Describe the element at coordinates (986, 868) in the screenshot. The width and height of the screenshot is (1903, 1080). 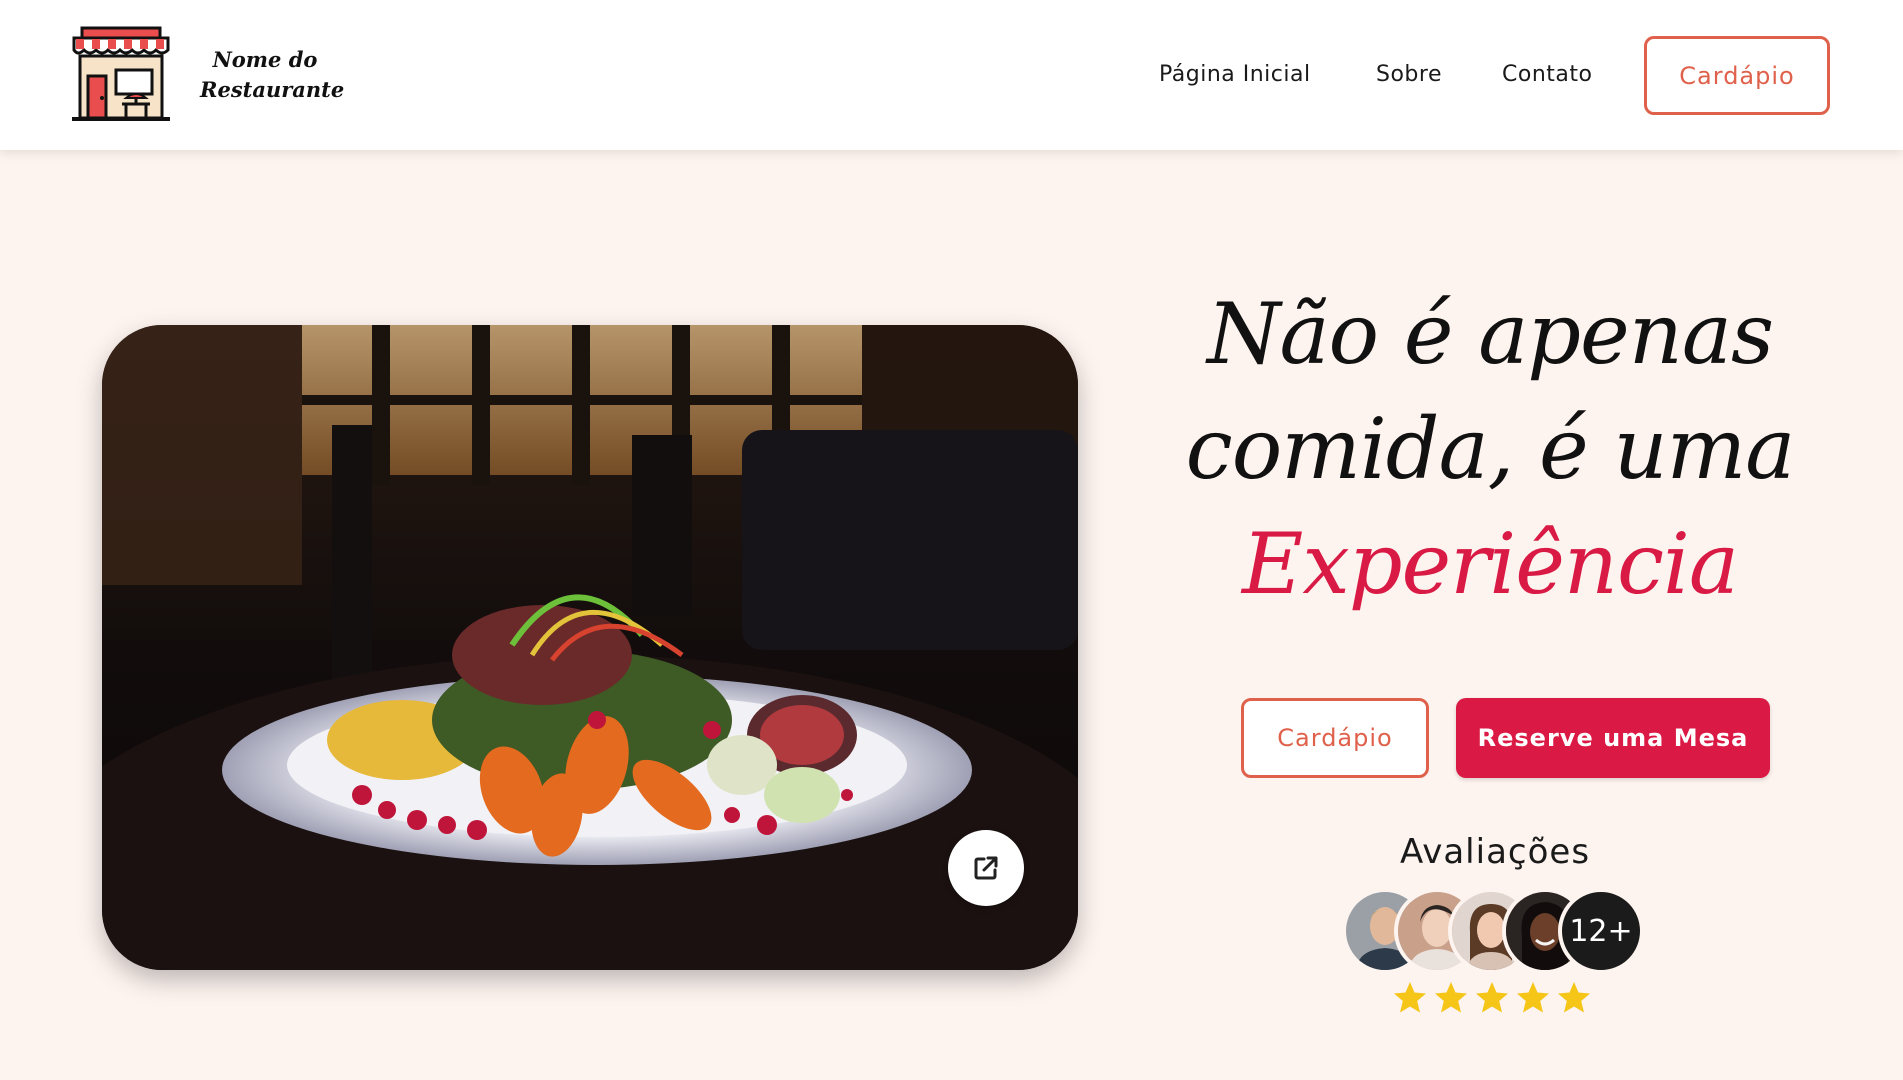
I see `external-link-icon` at that location.